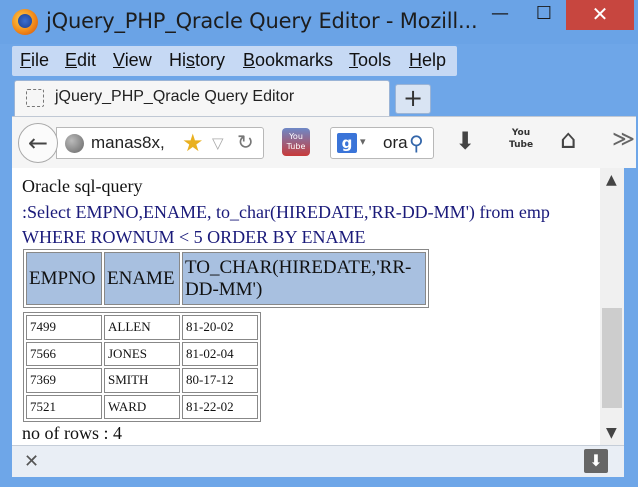 This screenshot has width=638, height=487. I want to click on table-row: 7369 SMITH 80-17-12, so click(142, 380).